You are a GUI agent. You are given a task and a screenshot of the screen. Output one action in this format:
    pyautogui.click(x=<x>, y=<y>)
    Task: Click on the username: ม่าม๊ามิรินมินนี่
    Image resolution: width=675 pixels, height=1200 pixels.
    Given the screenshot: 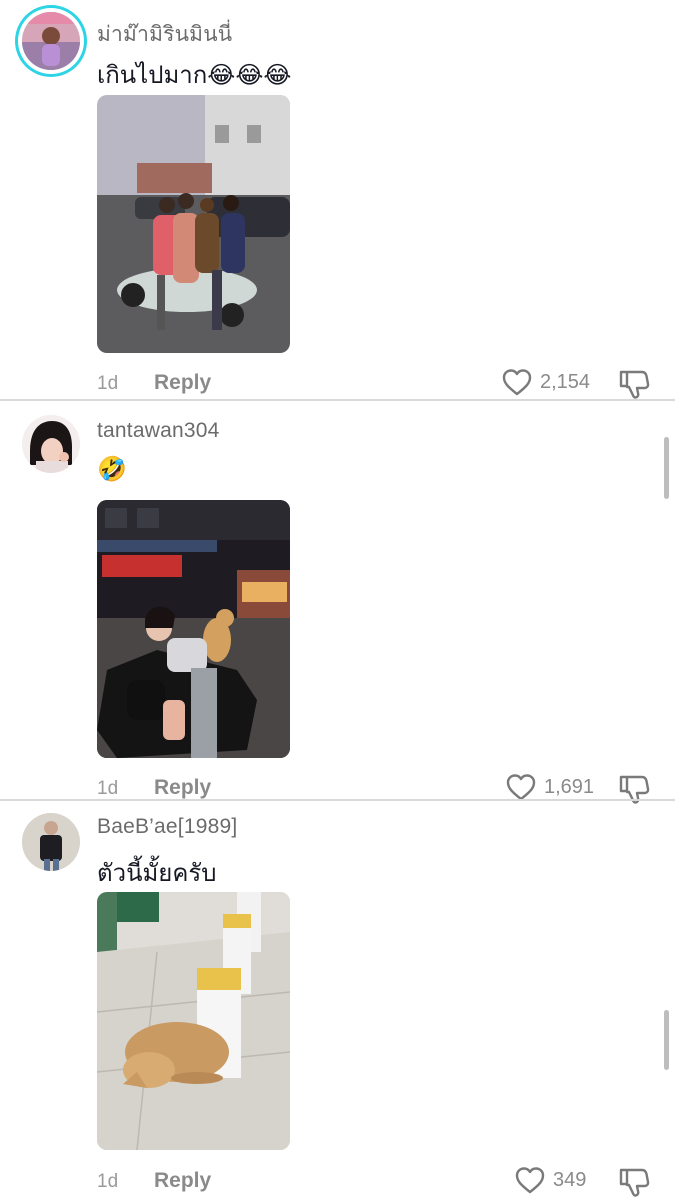 What is the action you would take?
    pyautogui.click(x=164, y=34)
    